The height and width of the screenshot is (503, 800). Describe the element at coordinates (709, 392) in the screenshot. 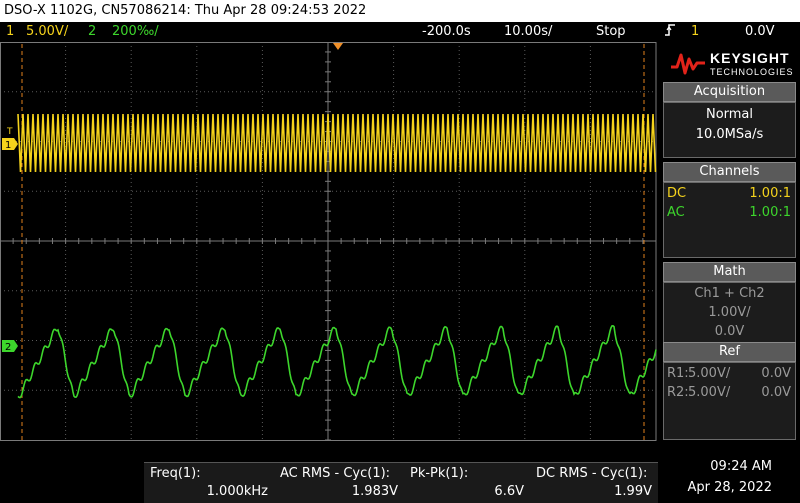

I see `r2-scale: 5.00V/` at that location.